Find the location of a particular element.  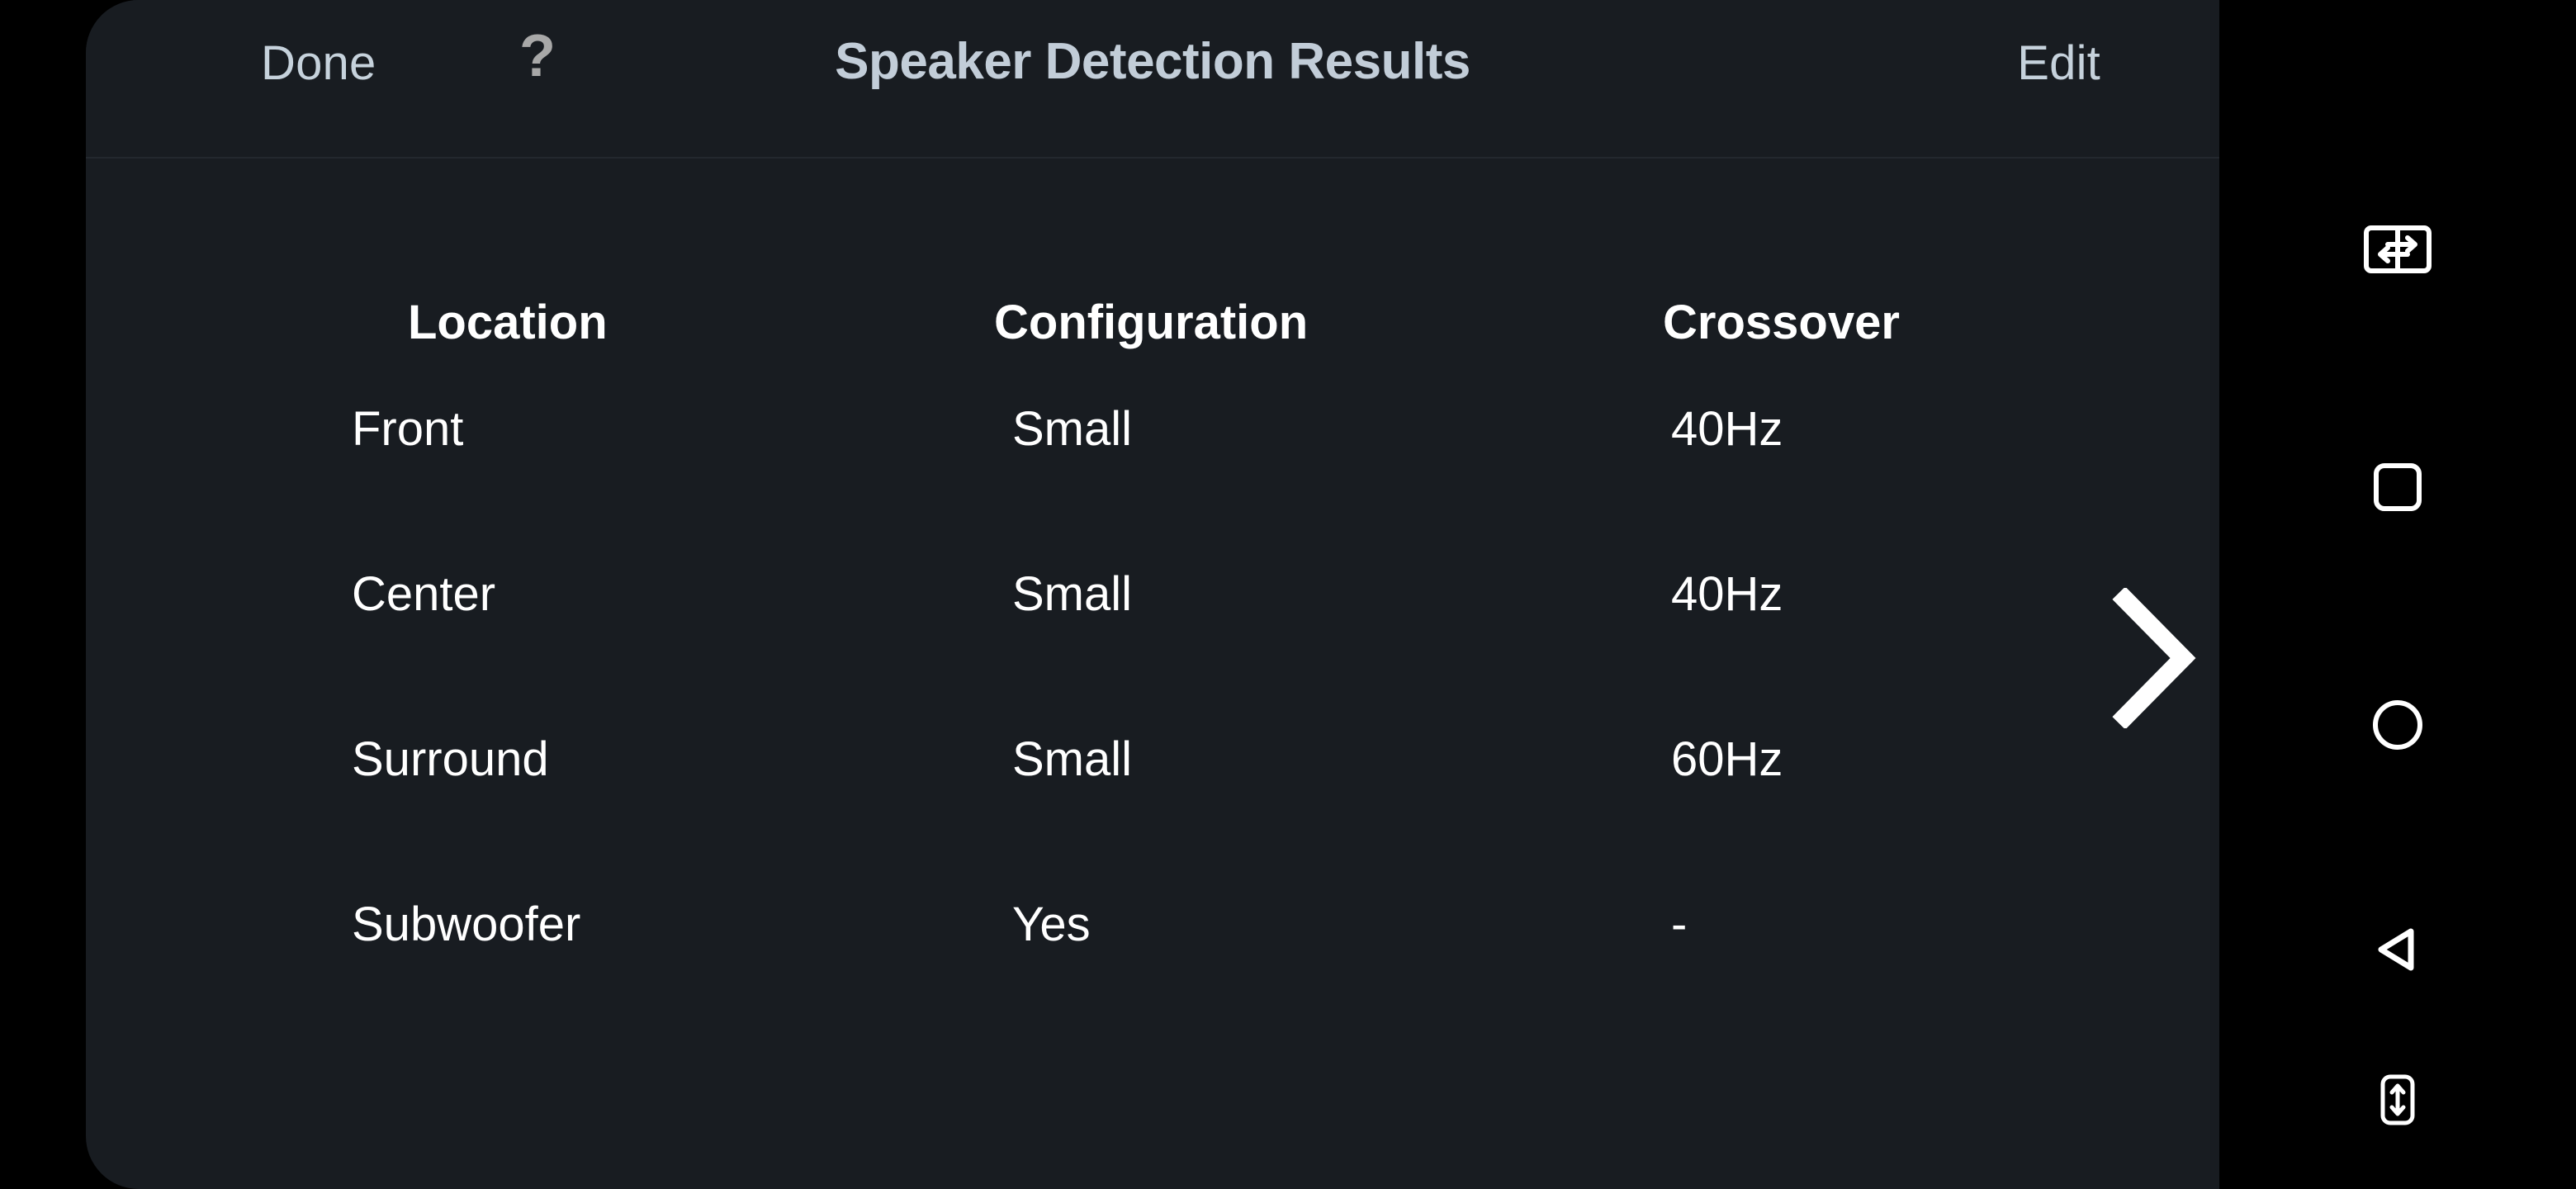

table-row: Front Small 40Hz is located at coordinates (1152, 429).